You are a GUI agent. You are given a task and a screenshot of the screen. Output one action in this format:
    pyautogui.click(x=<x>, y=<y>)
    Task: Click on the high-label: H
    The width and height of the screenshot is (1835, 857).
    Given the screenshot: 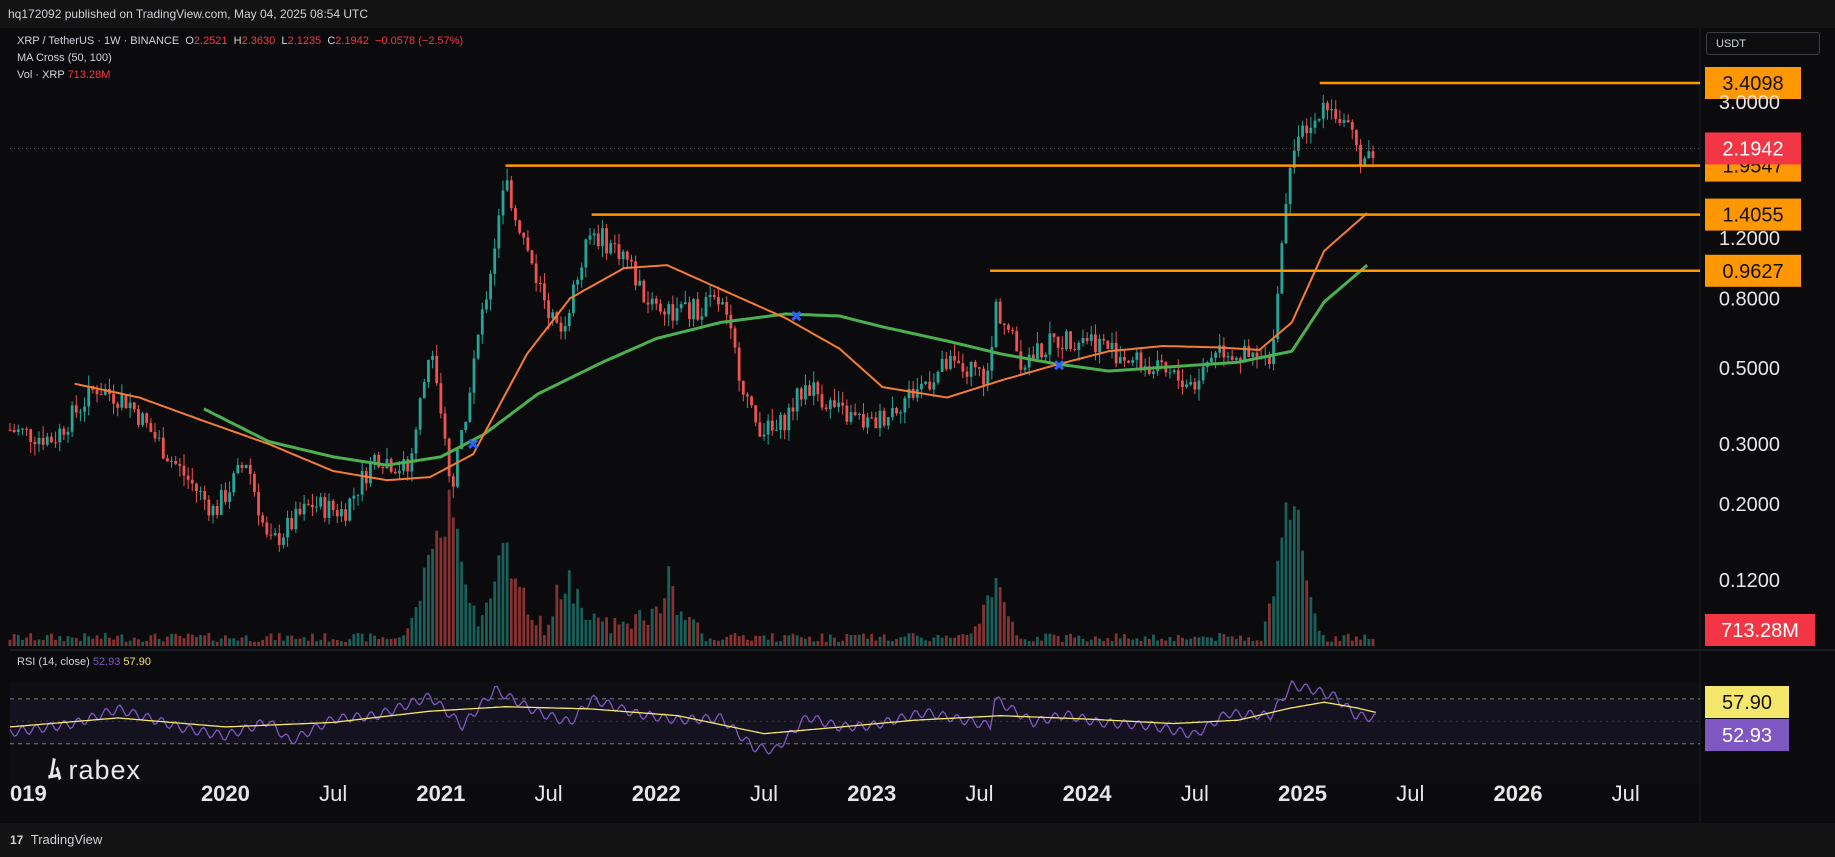 What is the action you would take?
    pyautogui.click(x=237, y=41)
    